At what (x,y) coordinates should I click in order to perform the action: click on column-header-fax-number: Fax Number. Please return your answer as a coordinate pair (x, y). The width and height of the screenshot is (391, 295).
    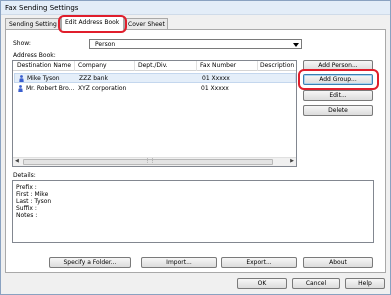
    Looking at the image, I should click on (218, 65).